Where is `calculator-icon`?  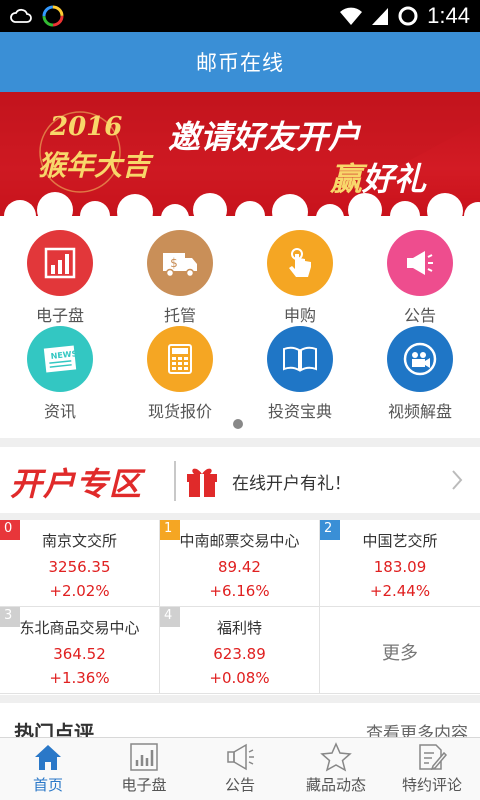 calculator-icon is located at coordinates (180, 359).